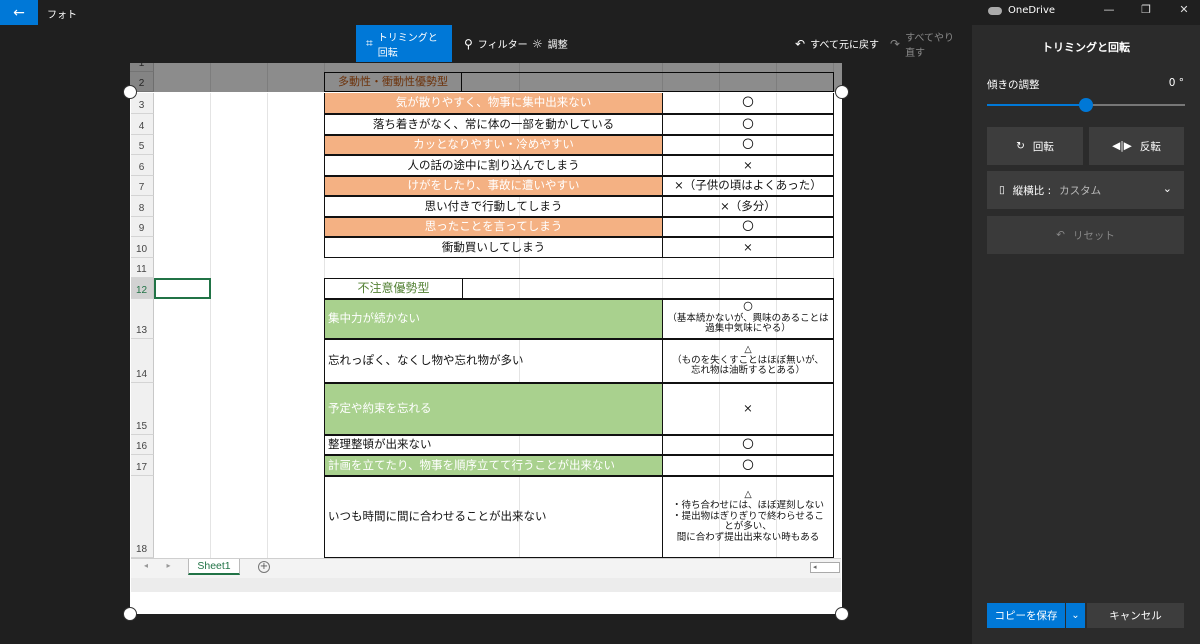 The height and width of the screenshot is (644, 1200). I want to click on crop-handle-top-right, so click(842, 92).